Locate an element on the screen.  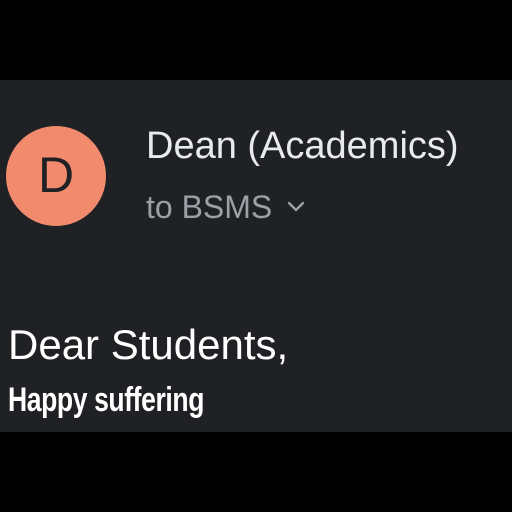
recipient-label: to BSMS is located at coordinates (209, 207).